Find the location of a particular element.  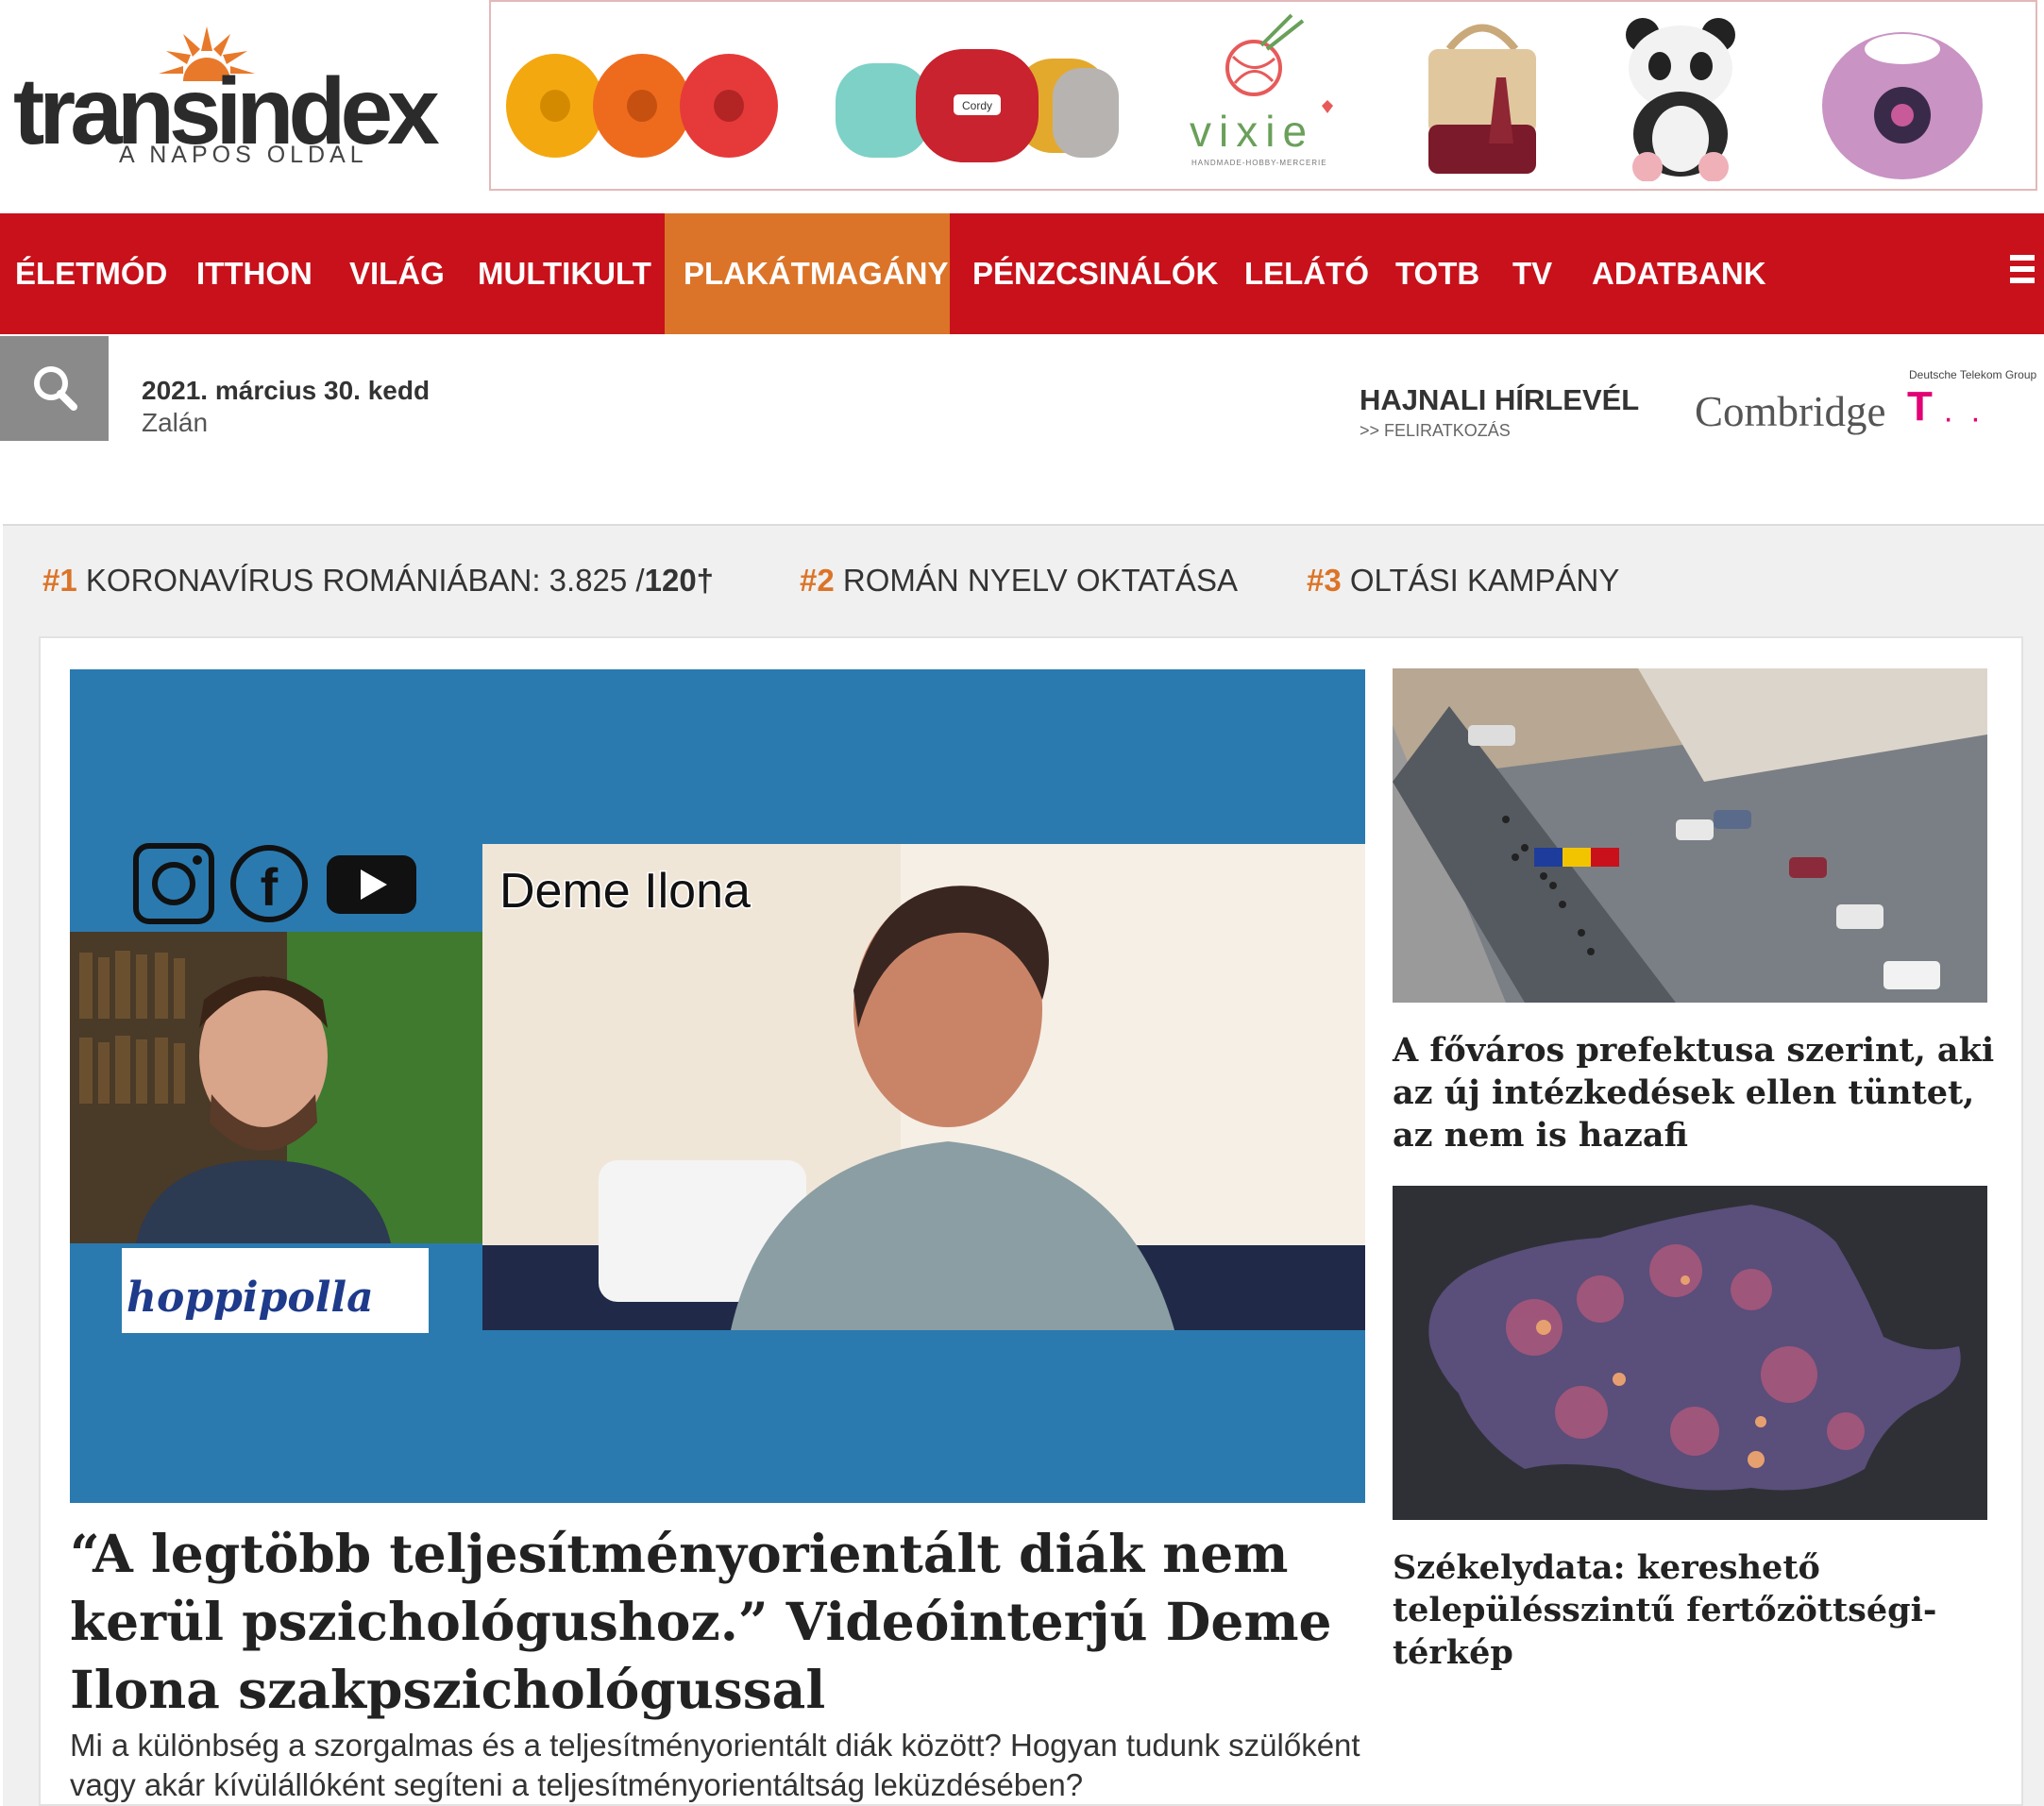

search-button is located at coordinates (55, 389).